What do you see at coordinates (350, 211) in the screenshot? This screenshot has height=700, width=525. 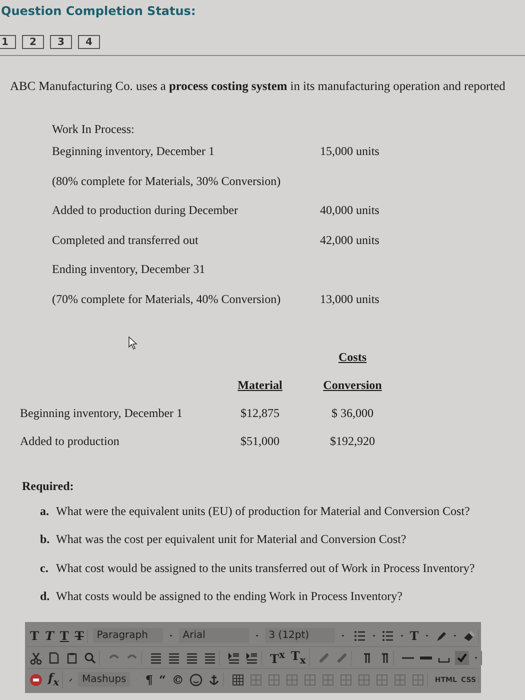 I see `units-value: 40,000 units` at bounding box center [350, 211].